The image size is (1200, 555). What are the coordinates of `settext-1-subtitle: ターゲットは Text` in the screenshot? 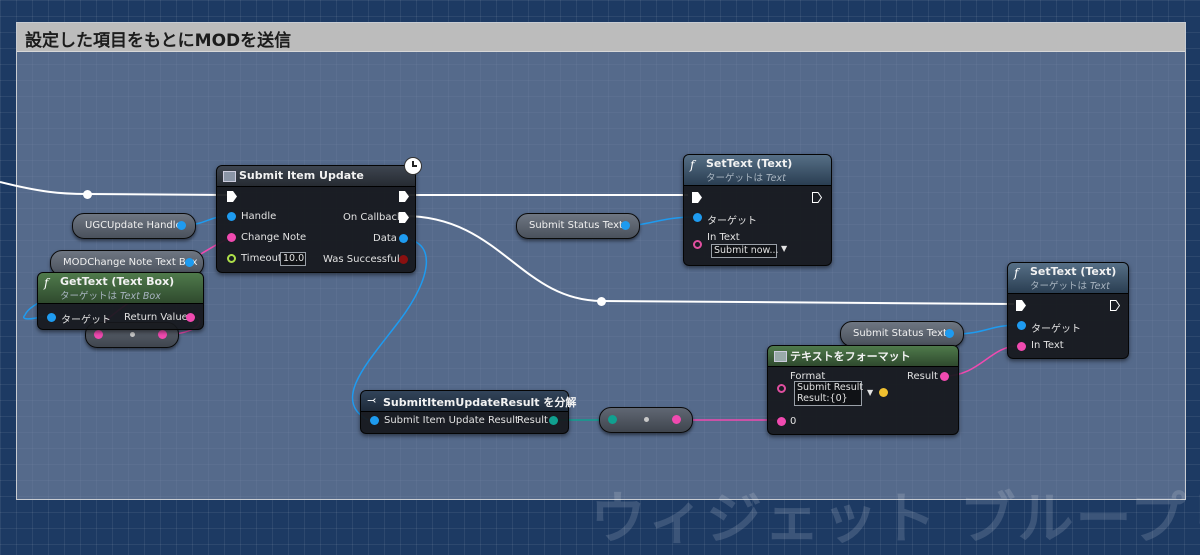 It's located at (746, 178).